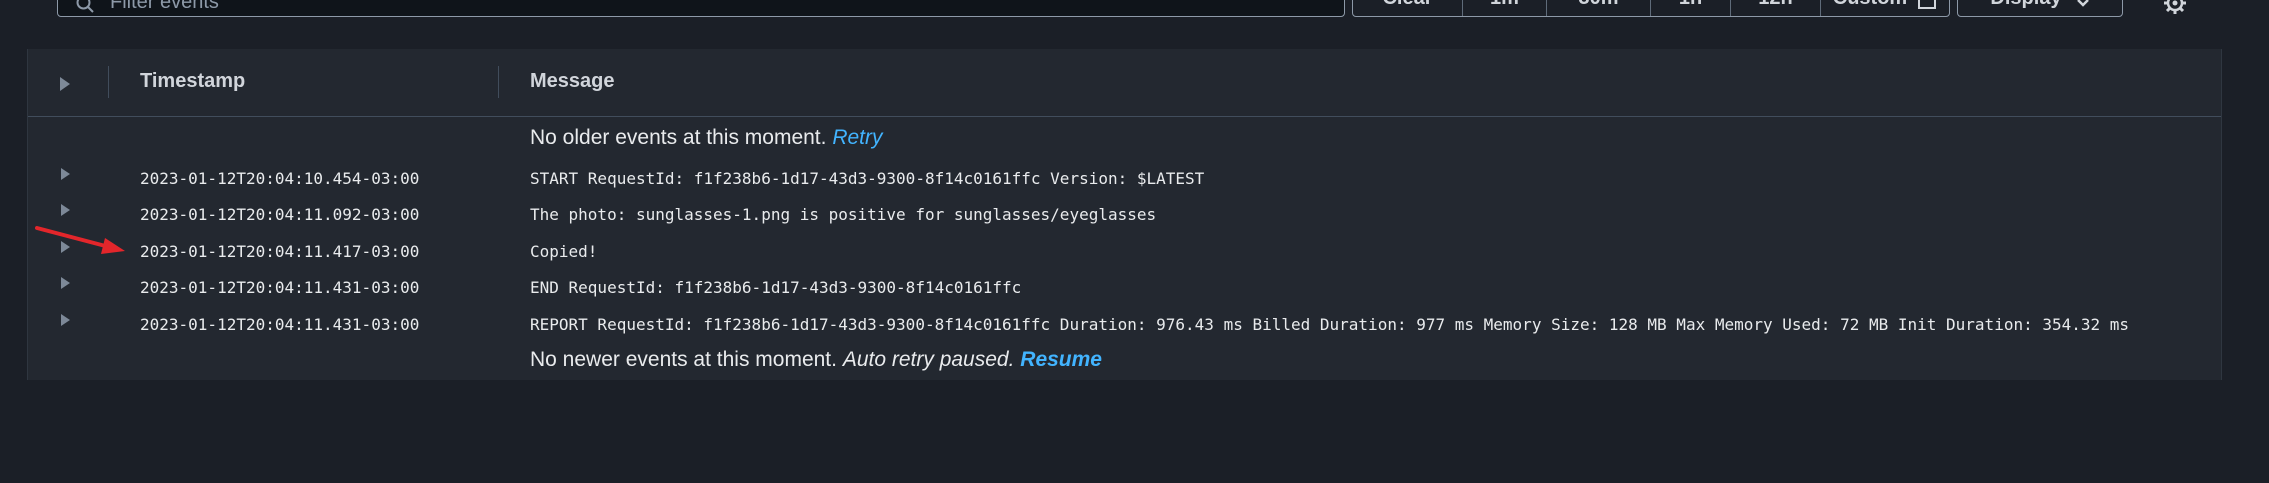 This screenshot has height=483, width=2269. Describe the element at coordinates (2025, 5) in the screenshot. I see `display-label: Display` at that location.